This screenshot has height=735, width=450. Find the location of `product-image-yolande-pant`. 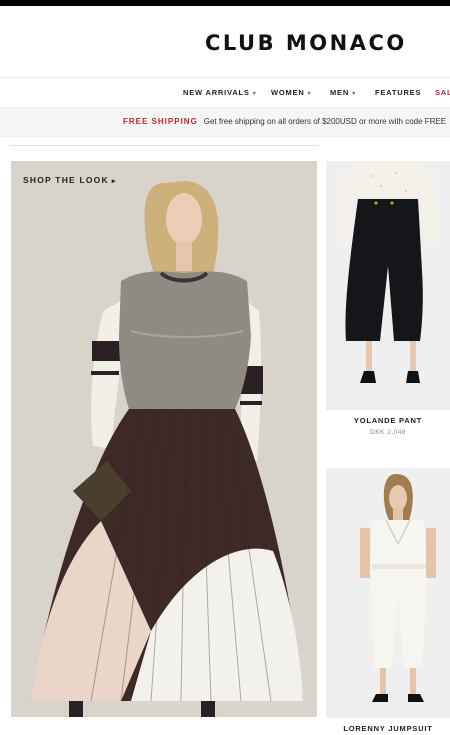

product-image-yolande-pant is located at coordinates (388, 285).